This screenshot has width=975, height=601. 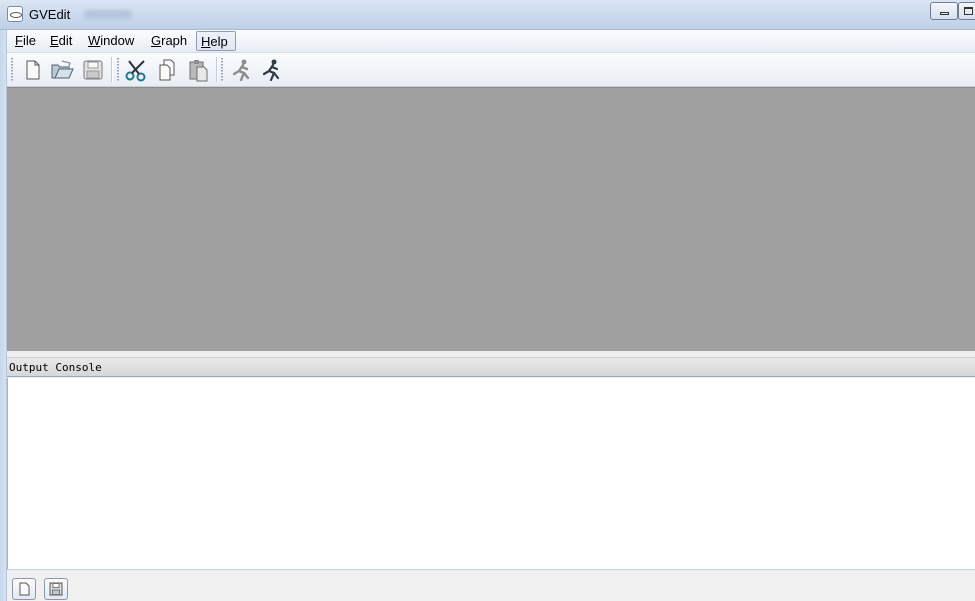 I want to click on title-bar: GVEdit, so click(x=487, y=15).